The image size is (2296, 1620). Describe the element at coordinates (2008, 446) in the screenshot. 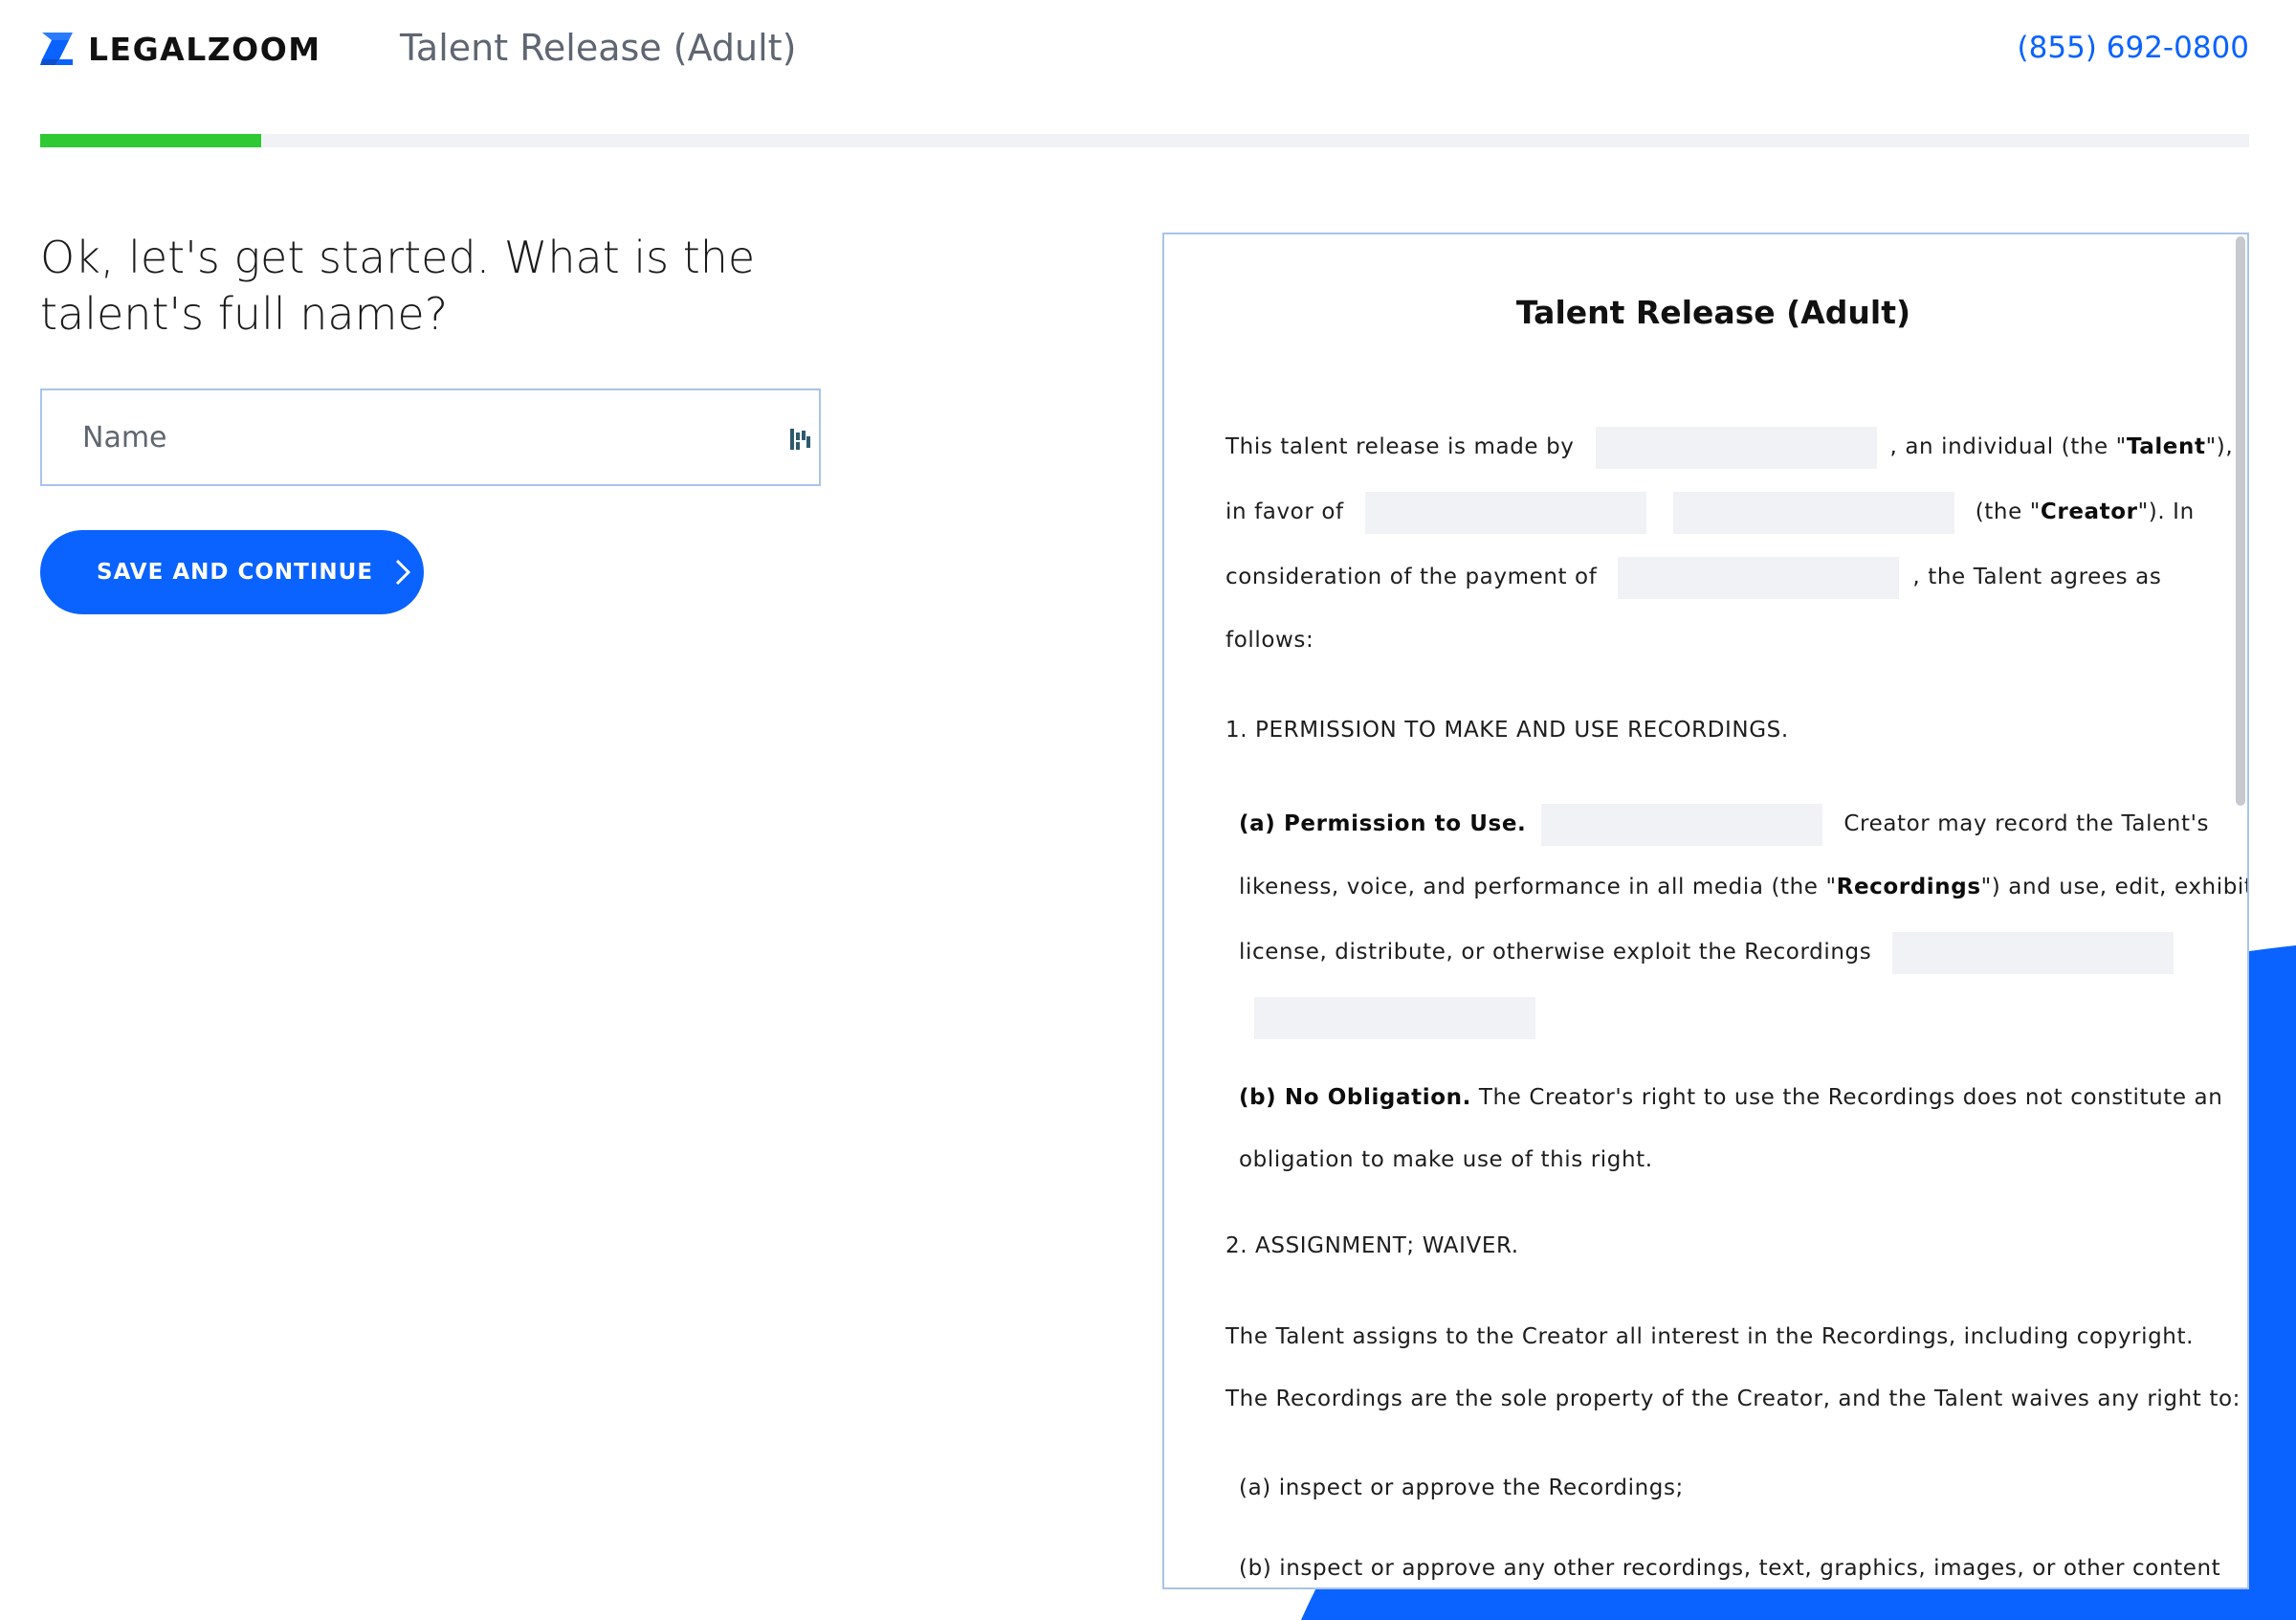

I see `text: , an individual (the "` at that location.